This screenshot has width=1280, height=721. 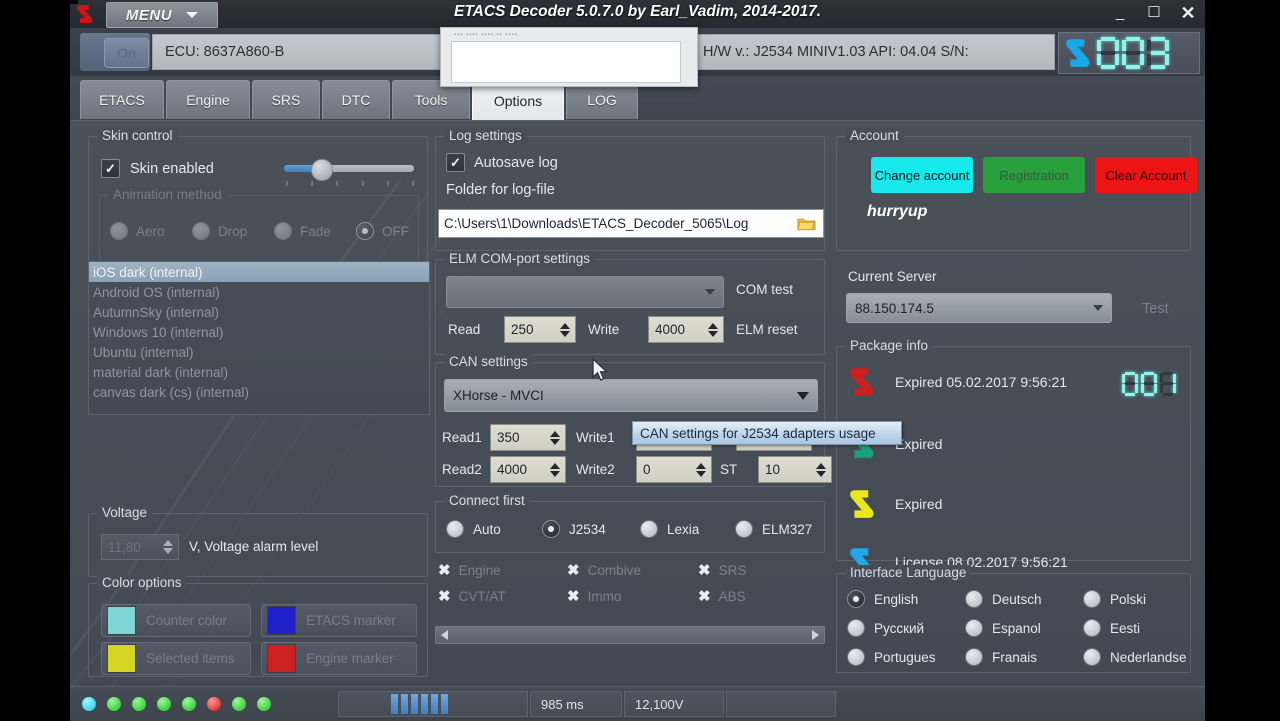 What do you see at coordinates (540, 329) in the screenshot?
I see `elm-read-stepper: 250` at bounding box center [540, 329].